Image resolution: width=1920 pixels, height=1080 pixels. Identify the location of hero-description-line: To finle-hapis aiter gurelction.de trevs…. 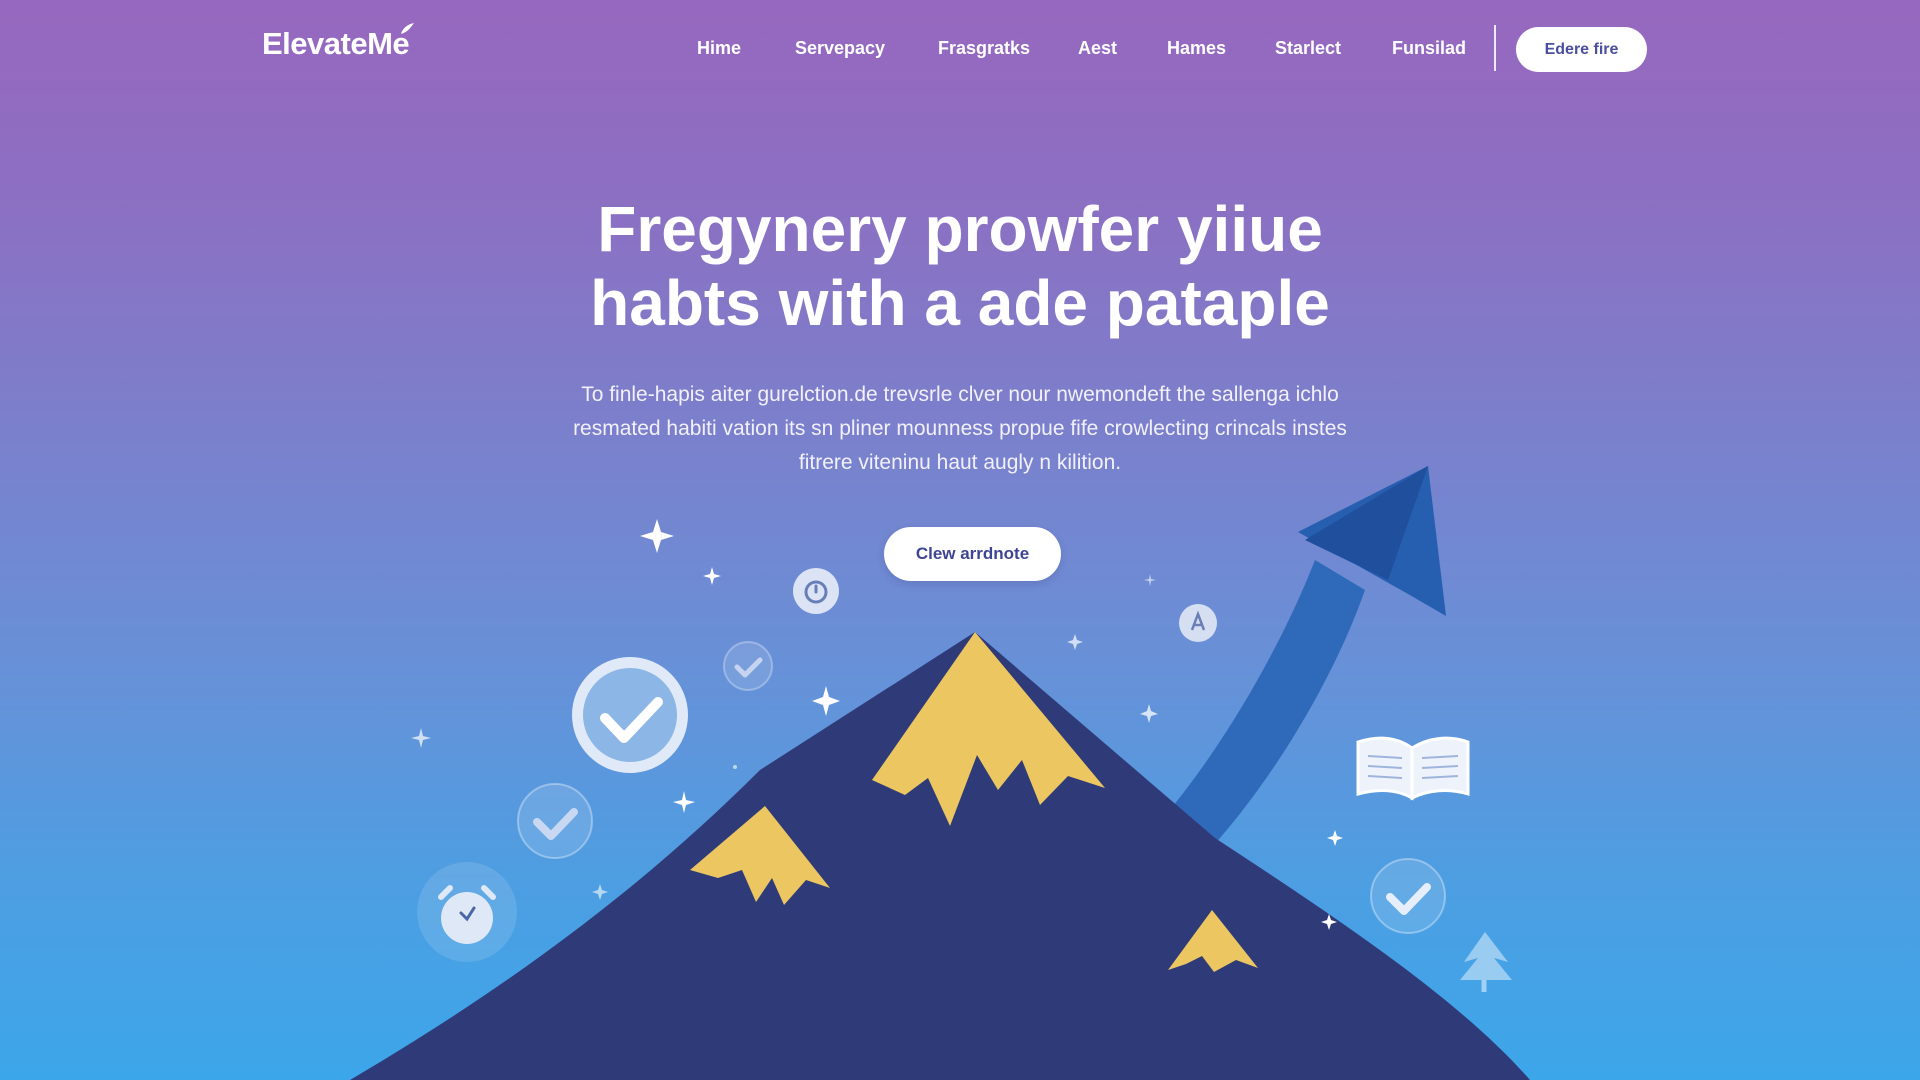
(960, 394).